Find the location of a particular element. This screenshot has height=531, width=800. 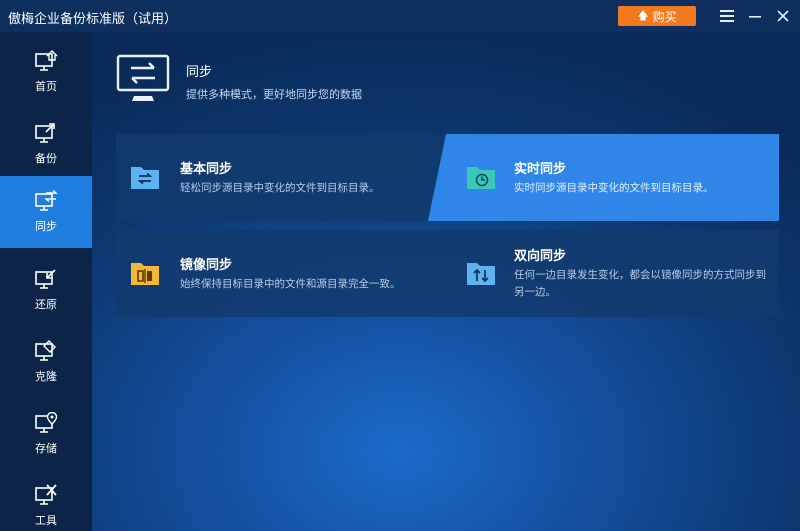

buy-label: 购买 is located at coordinates (664, 16).